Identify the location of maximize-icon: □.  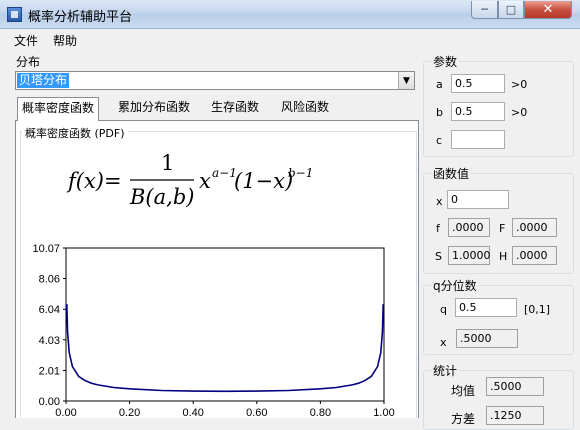
(511, 9).